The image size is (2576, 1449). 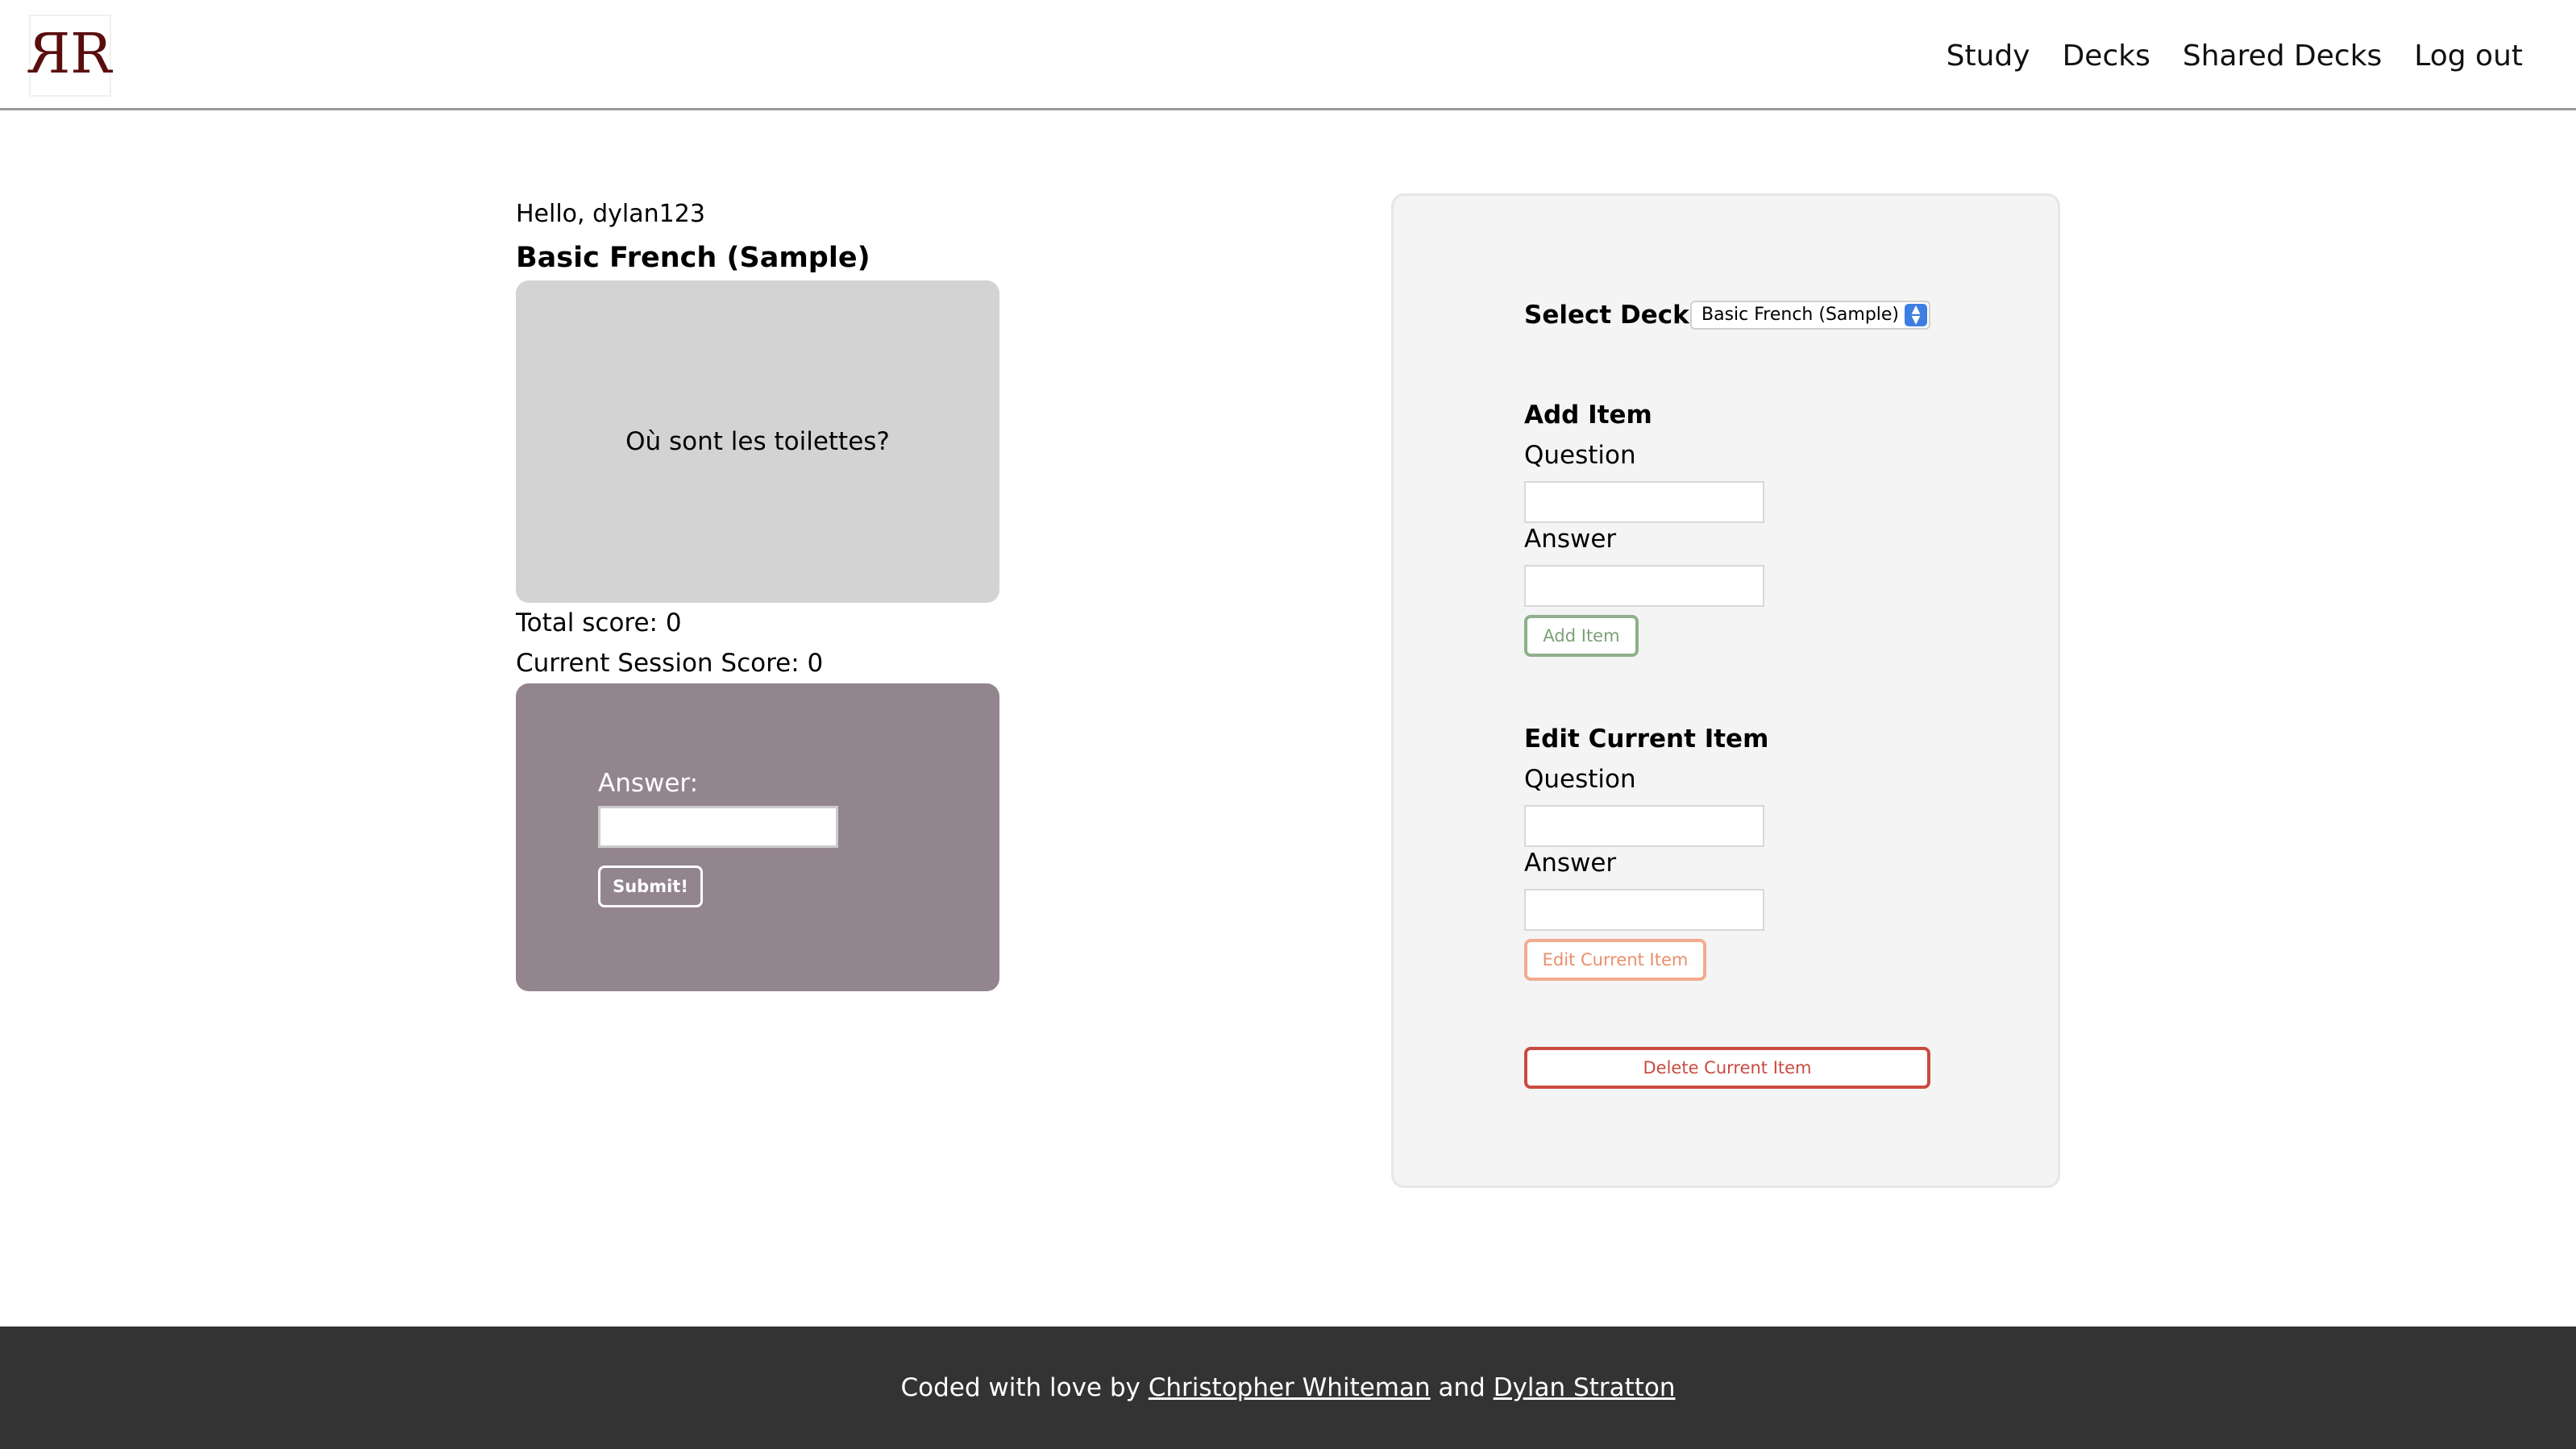 What do you see at coordinates (693, 258) in the screenshot?
I see `deck-title: Basic French (Sample)` at bounding box center [693, 258].